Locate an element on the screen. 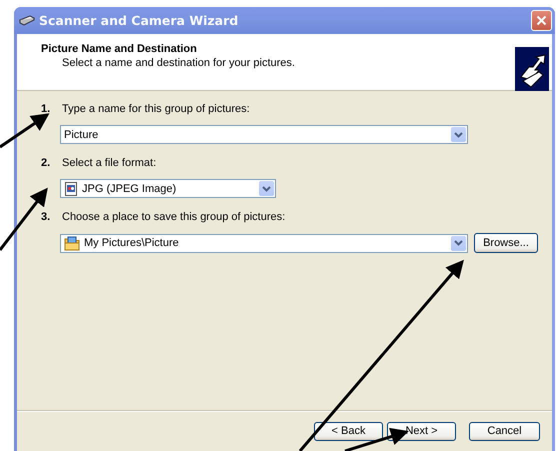  image-file-icon is located at coordinates (71, 189).